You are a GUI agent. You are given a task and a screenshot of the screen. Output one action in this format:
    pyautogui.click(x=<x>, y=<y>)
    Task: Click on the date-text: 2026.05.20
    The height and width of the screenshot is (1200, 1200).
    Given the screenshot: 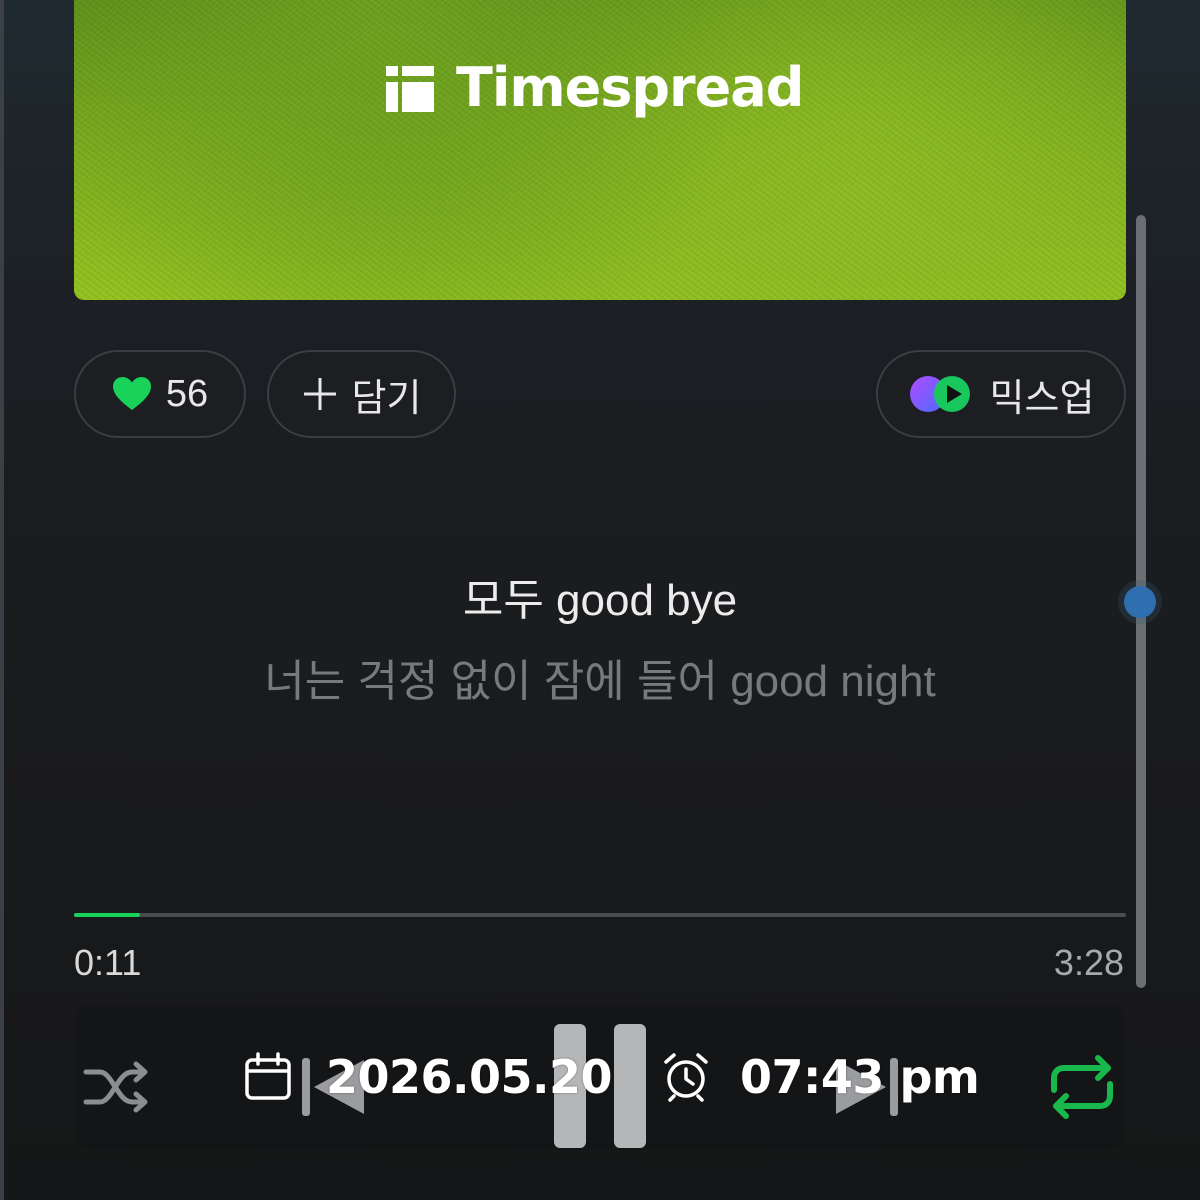 What is the action you would take?
    pyautogui.click(x=469, y=1077)
    